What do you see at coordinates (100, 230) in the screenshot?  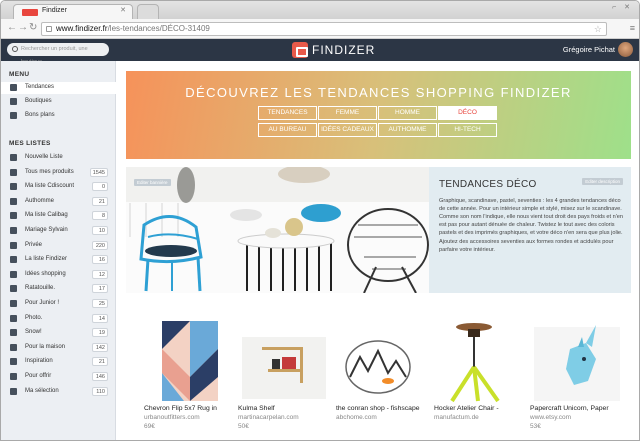 I see `list-count: 10` at bounding box center [100, 230].